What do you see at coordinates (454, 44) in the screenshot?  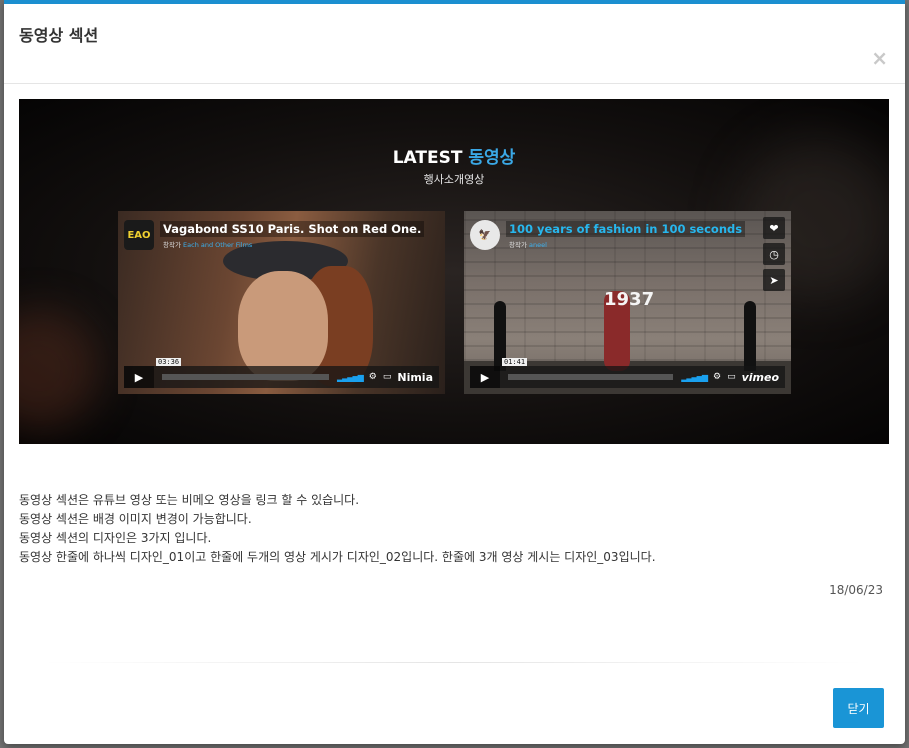 I see `modal-header: 동영상 섹션 ×` at bounding box center [454, 44].